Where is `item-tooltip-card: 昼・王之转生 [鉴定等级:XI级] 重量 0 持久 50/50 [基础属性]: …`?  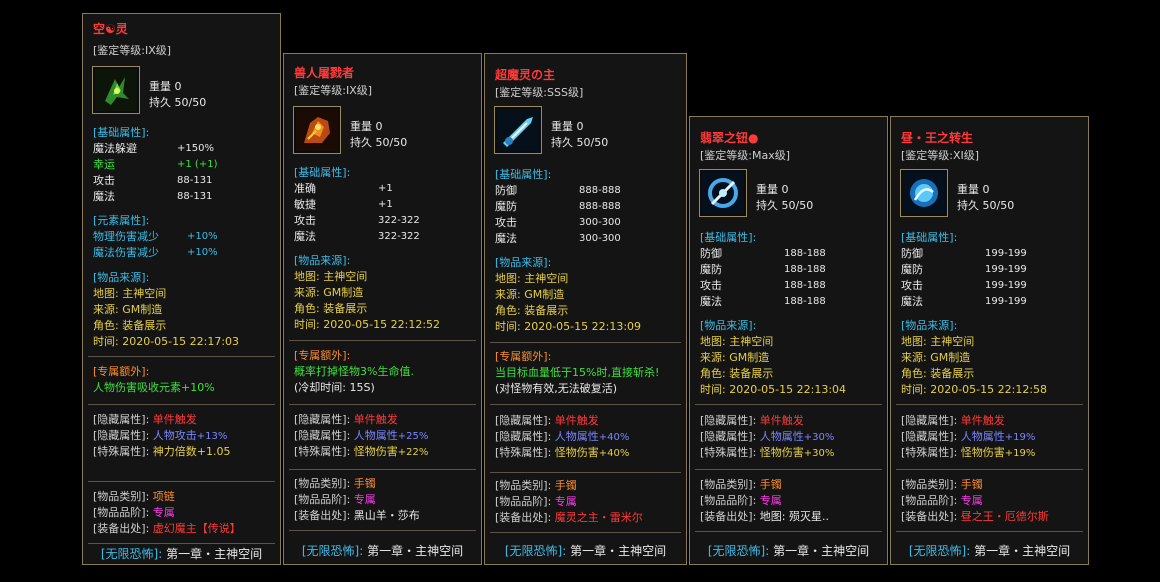 item-tooltip-card: 昼・王之转生 [鉴定等级:XI级] 重量 0 持久 50/50 [基础属性]: … is located at coordinates (989, 340).